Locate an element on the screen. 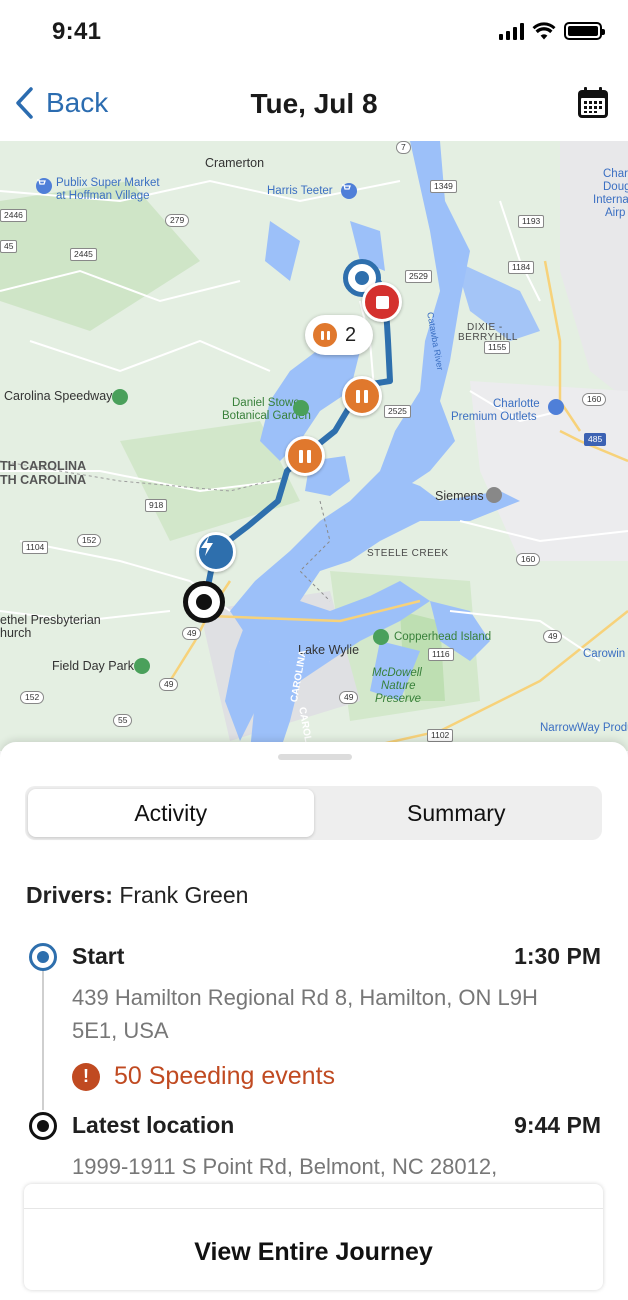 This screenshot has width=628, height=1300. map-label-steele-creek: STEELE CREEK is located at coordinates (408, 553).